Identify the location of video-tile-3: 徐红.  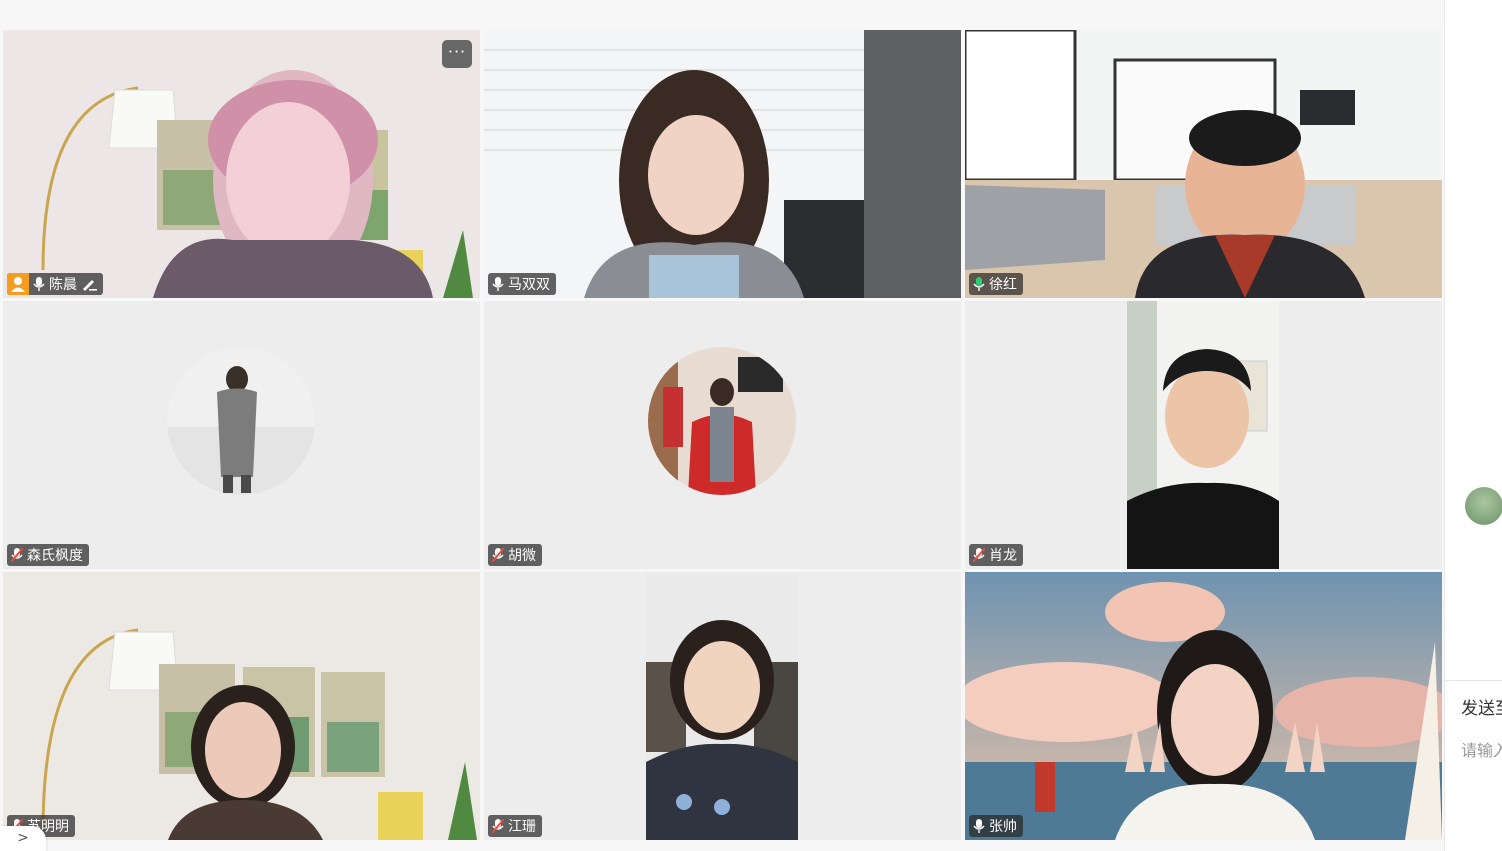
(1203, 164).